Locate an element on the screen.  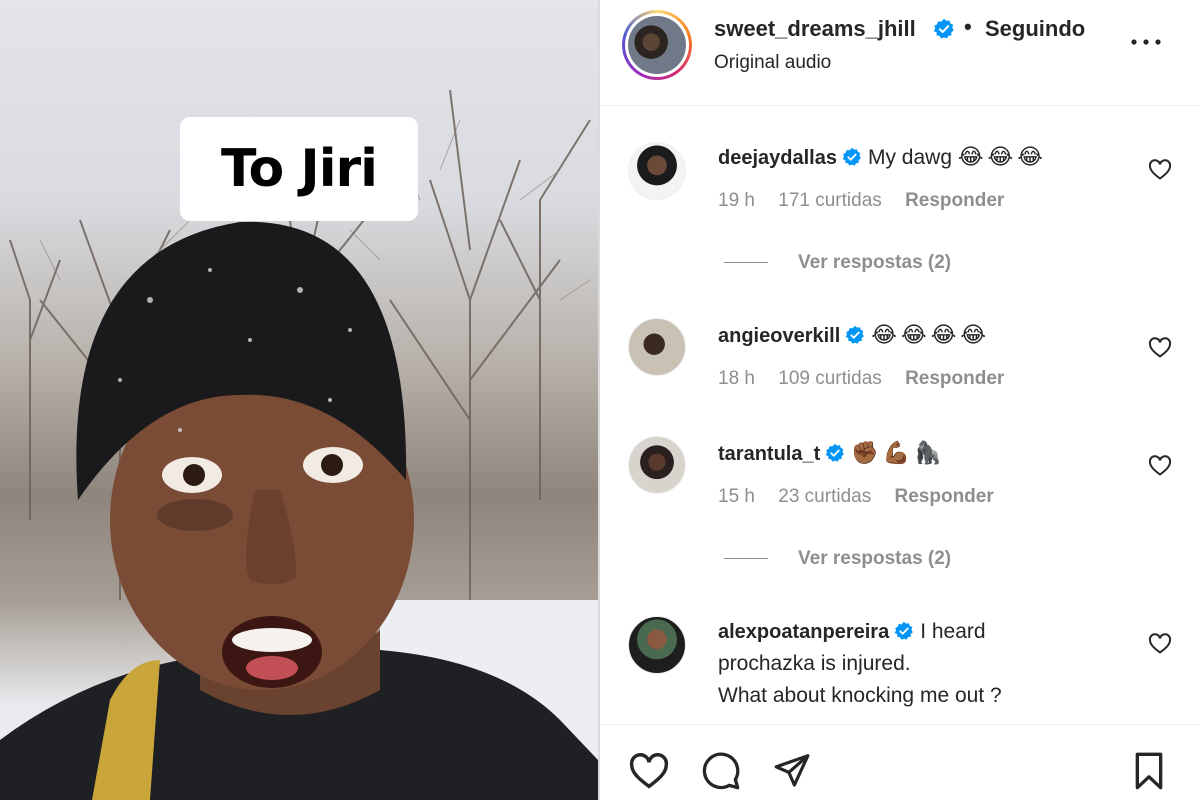
video-caption: To Jiri is located at coordinates (299, 169).